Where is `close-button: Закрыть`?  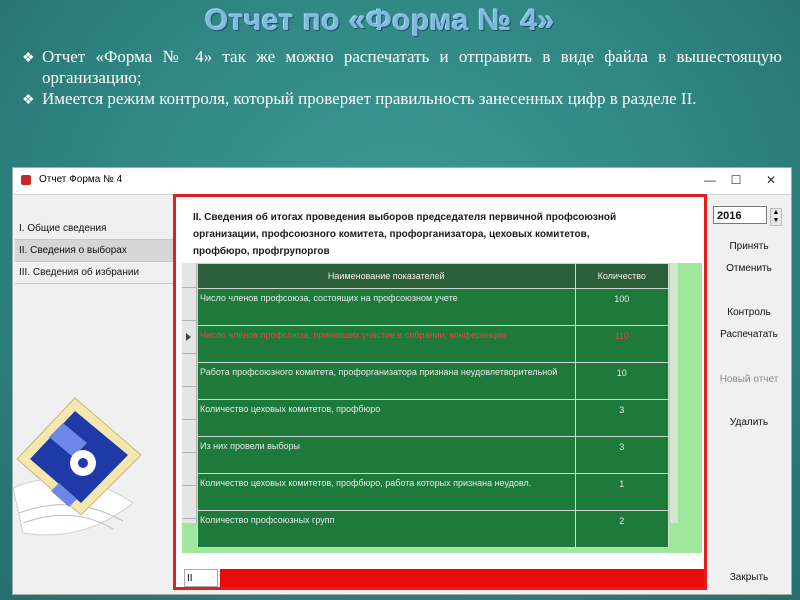
close-button: Закрыть is located at coordinates (749, 577).